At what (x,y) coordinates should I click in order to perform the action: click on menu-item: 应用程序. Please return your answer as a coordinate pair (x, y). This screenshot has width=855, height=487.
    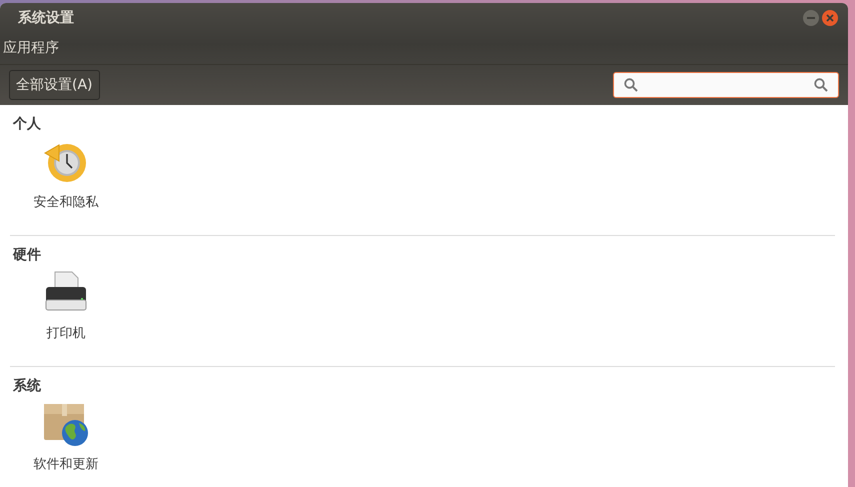
    Looking at the image, I should click on (31, 48).